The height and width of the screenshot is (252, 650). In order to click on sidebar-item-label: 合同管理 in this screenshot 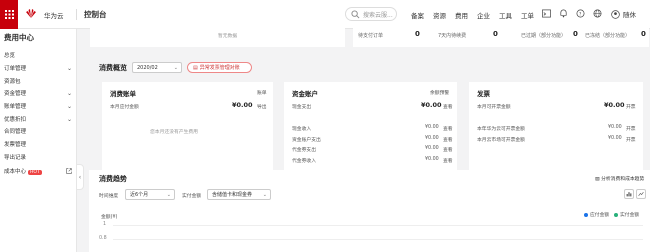, I will do `click(15, 132)`.